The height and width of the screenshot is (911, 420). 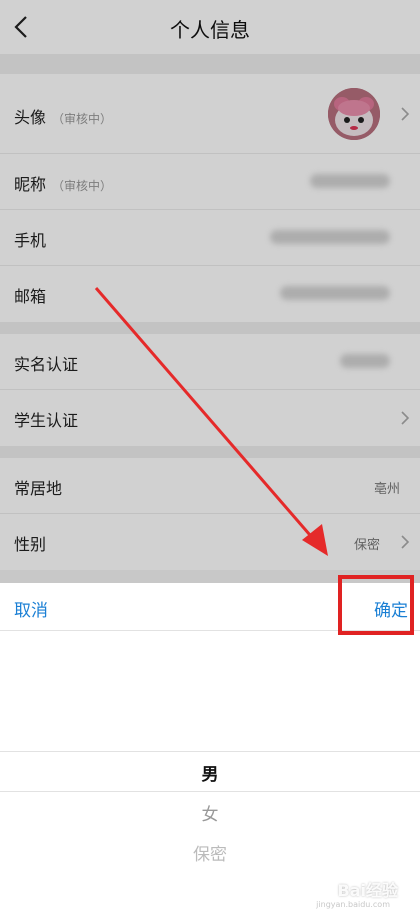 What do you see at coordinates (210, 812) in the screenshot?
I see `picker-option-female: 女` at bounding box center [210, 812].